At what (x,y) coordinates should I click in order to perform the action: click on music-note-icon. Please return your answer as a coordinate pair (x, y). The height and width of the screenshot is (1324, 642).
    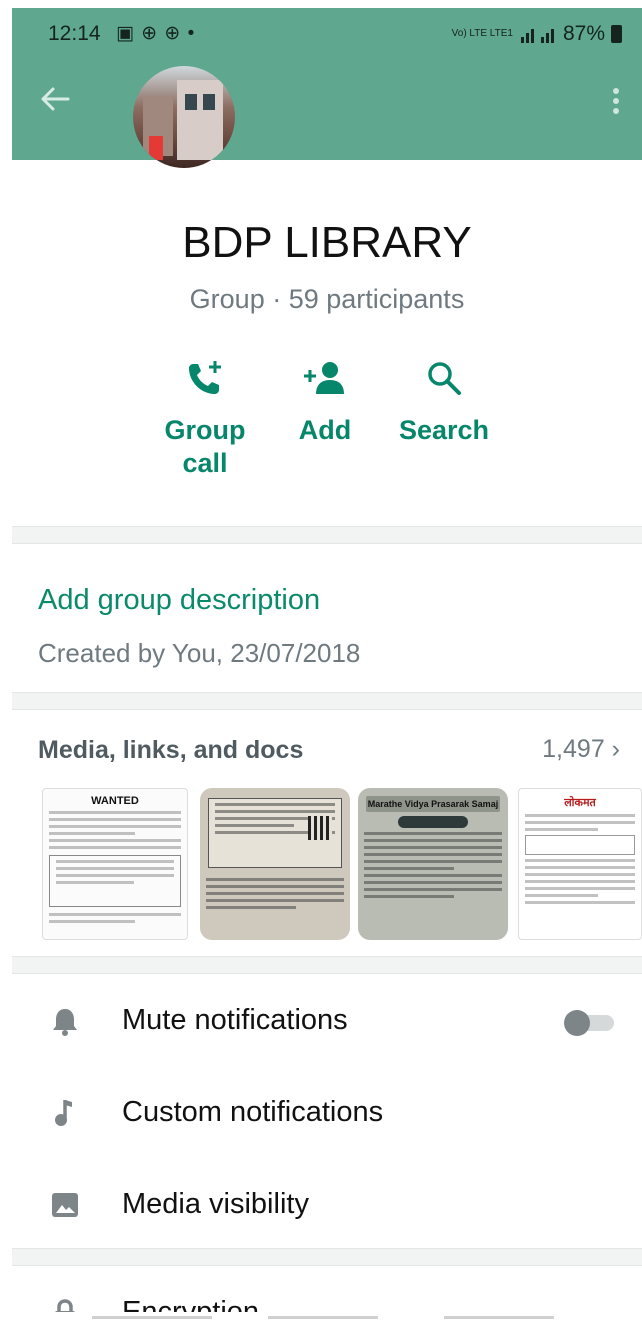
    Looking at the image, I should click on (65, 1113).